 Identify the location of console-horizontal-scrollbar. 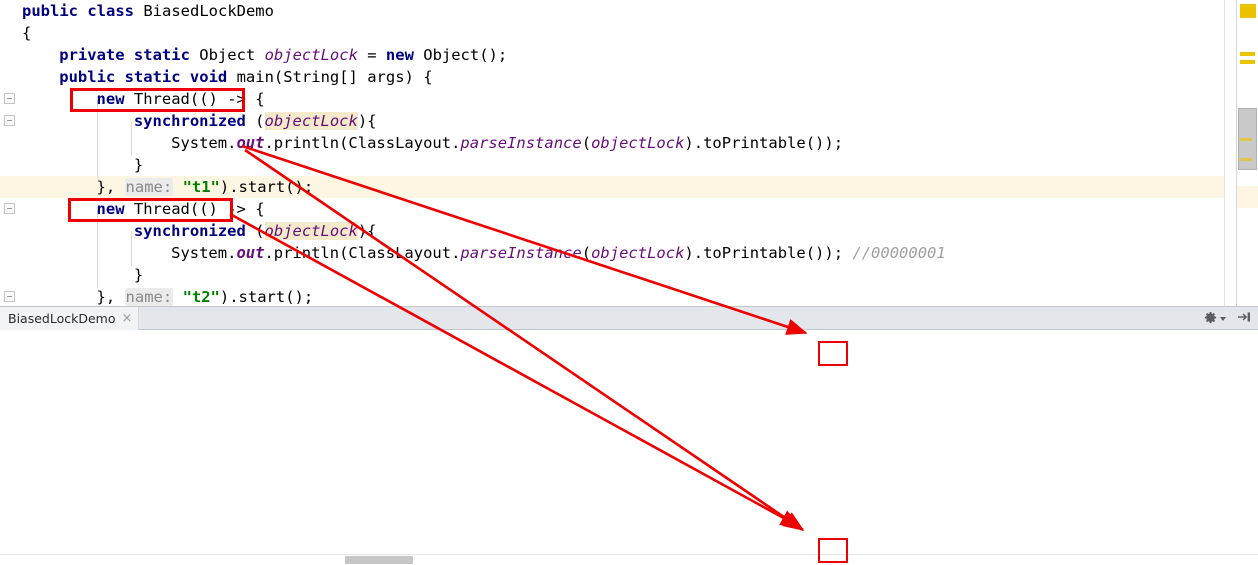
(629, 559).